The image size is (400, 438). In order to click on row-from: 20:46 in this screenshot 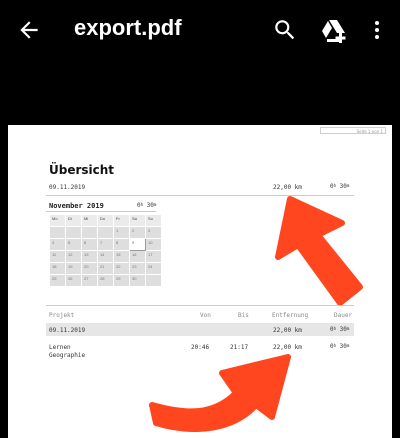, I will do `click(200, 347)`.